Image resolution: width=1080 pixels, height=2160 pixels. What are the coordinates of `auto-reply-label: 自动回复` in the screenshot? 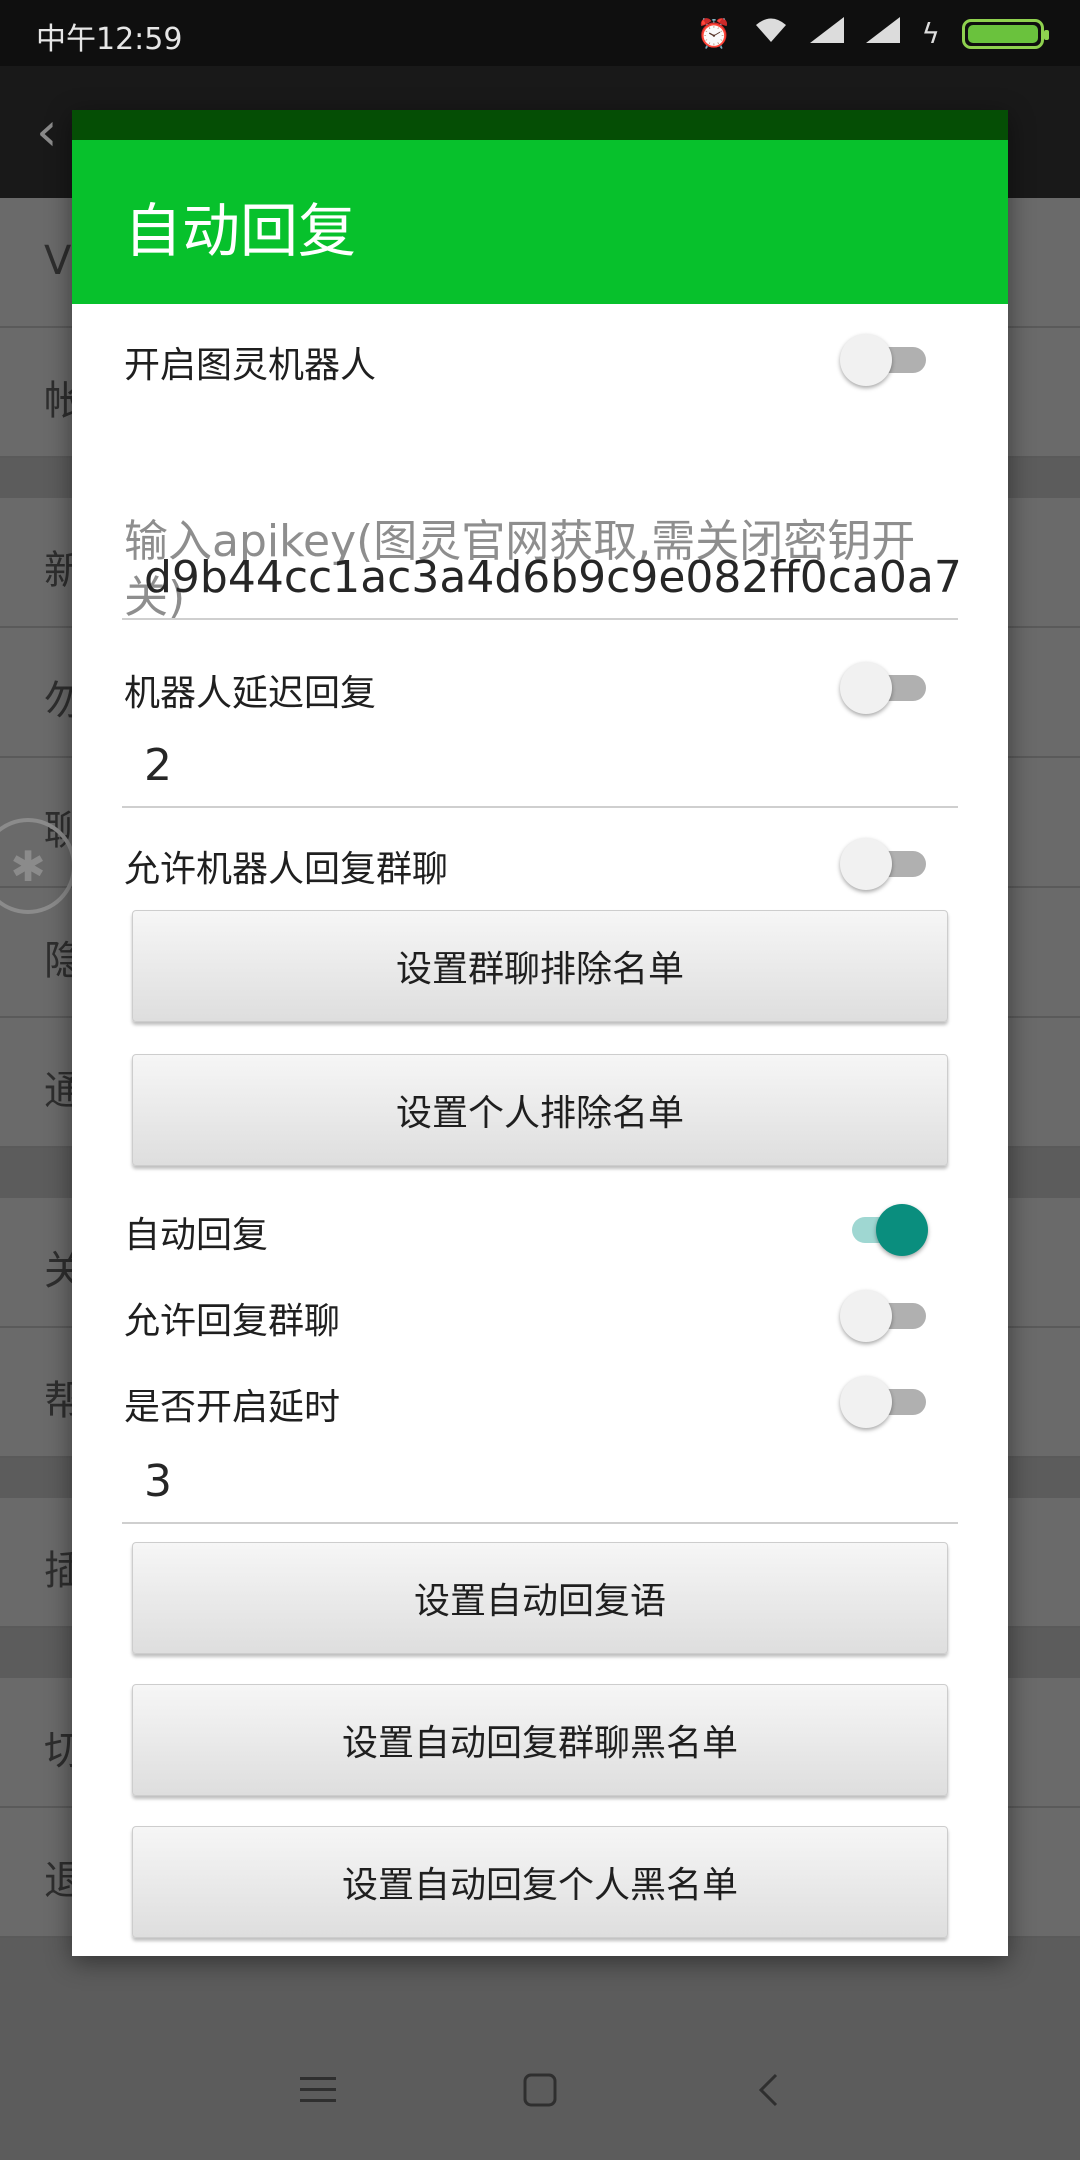 It's located at (196, 1235).